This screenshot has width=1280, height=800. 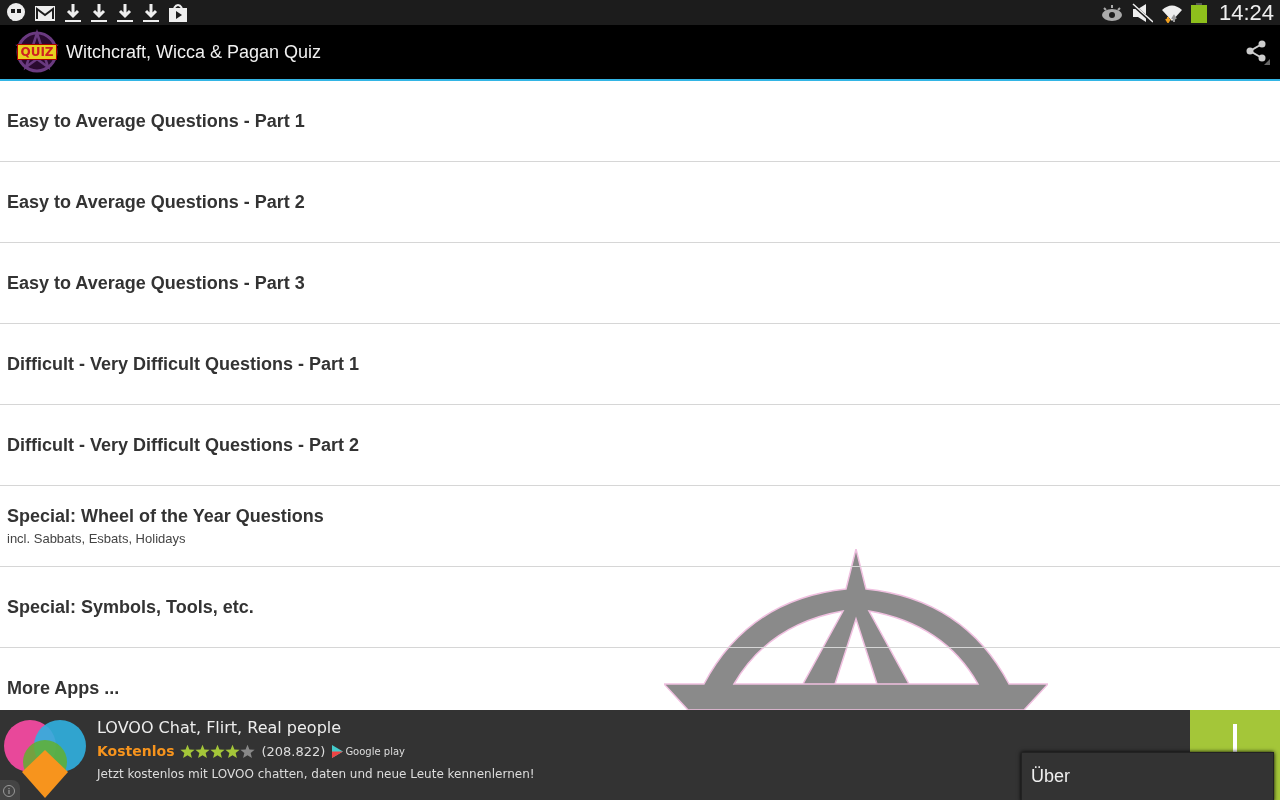 I want to click on item-title: Easy to Average Questions - Part 1, so click(x=156, y=121).